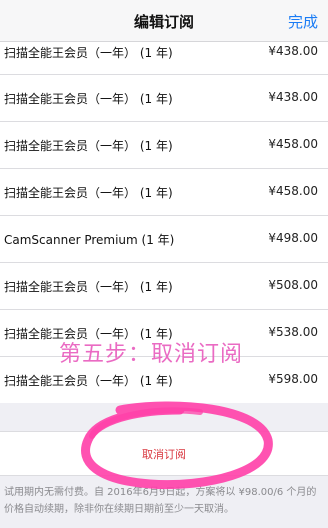 The width and height of the screenshot is (328, 528). What do you see at coordinates (164, 417) in the screenshot?
I see `section-gap` at bounding box center [164, 417].